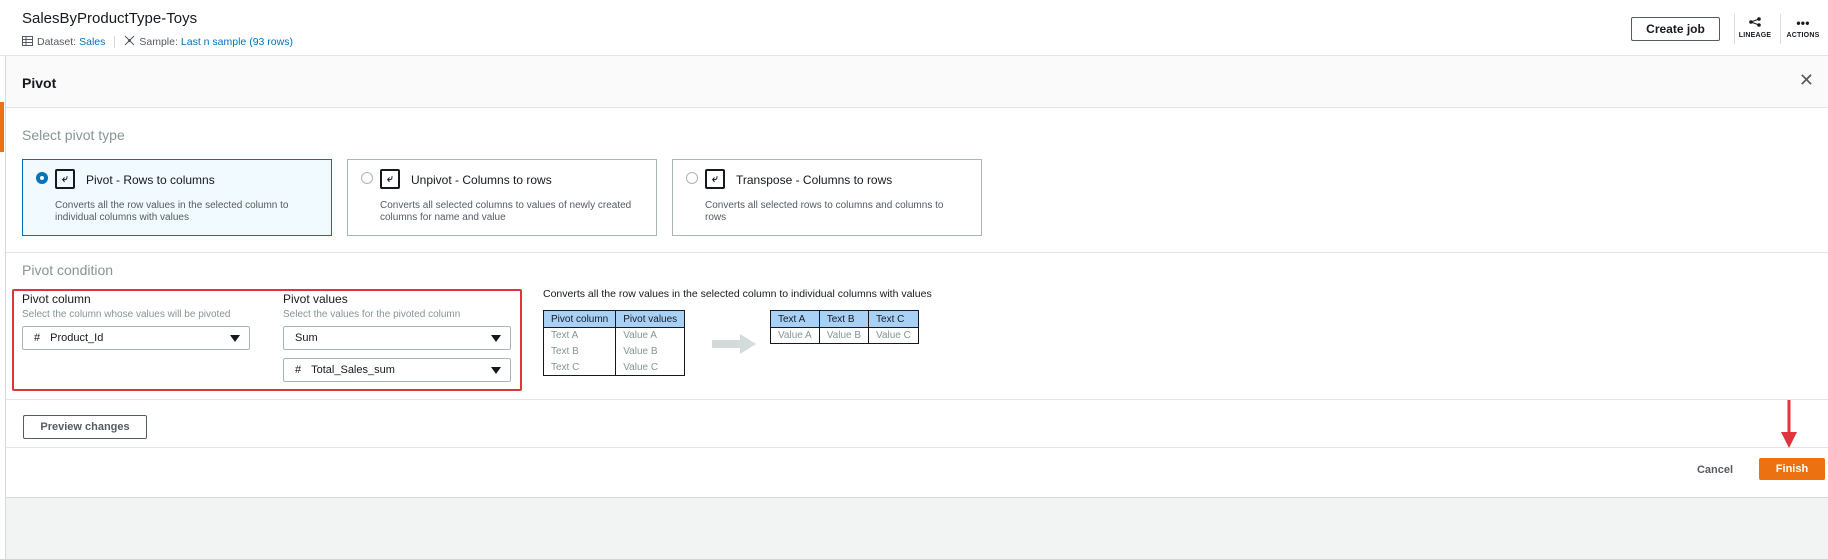 The height and width of the screenshot is (559, 1828). What do you see at coordinates (27, 42) in the screenshot?
I see `table-icon` at bounding box center [27, 42].